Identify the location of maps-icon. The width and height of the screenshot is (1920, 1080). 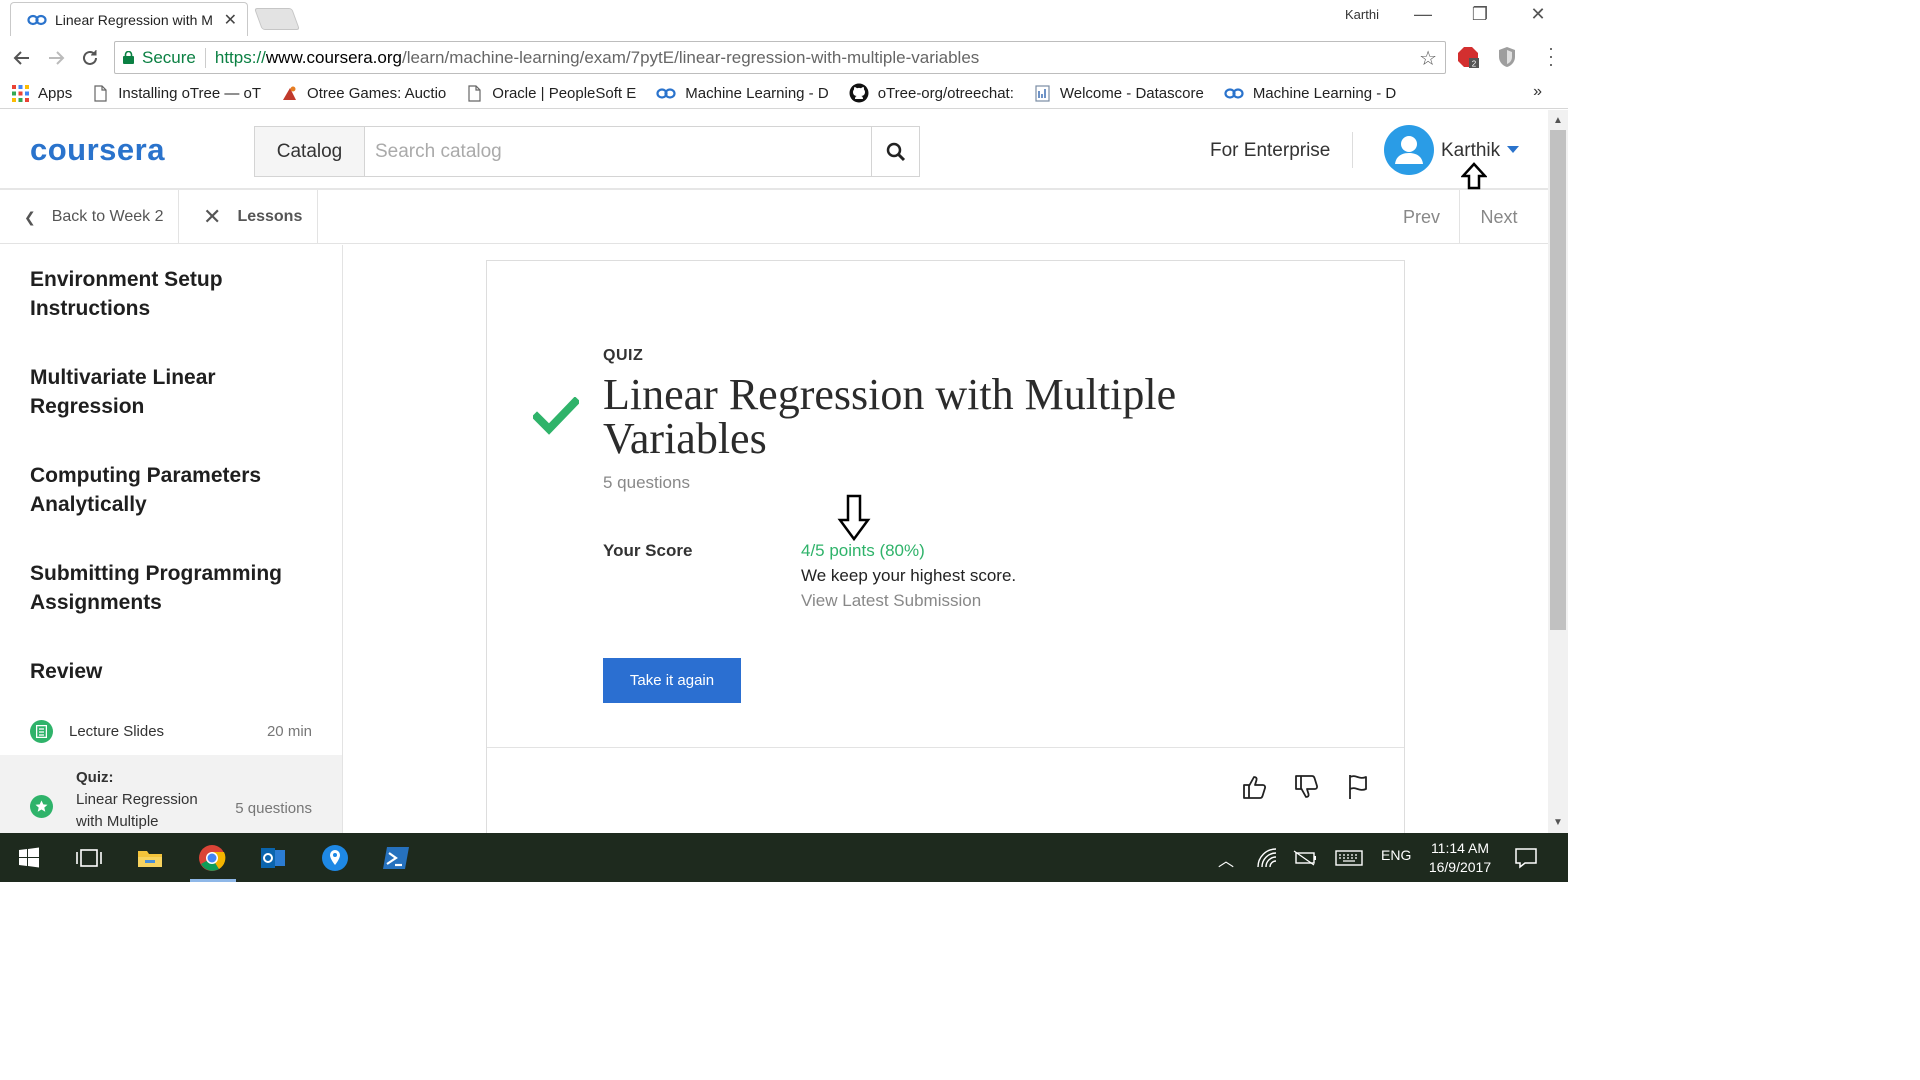
(335, 858).